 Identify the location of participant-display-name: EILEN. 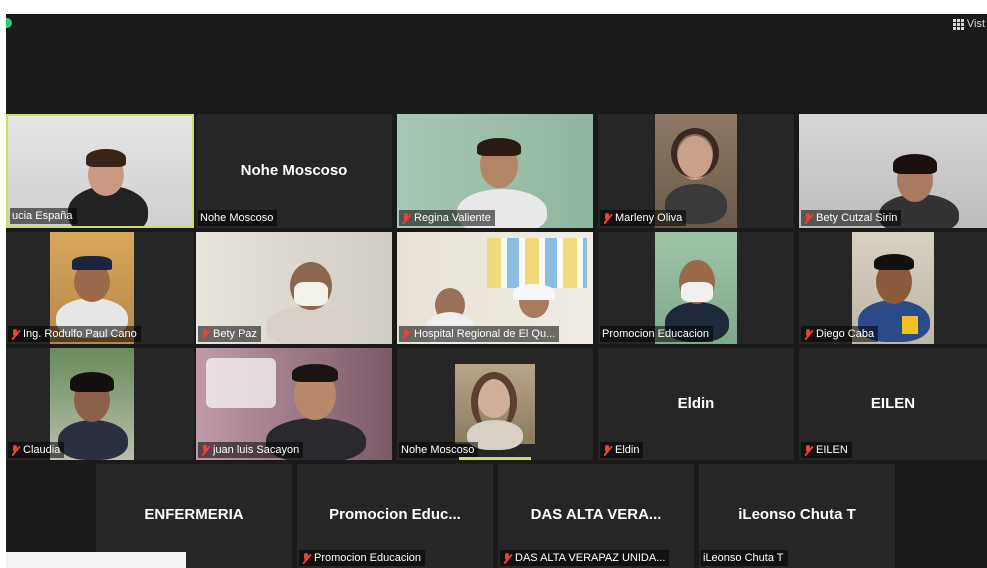
(893, 404).